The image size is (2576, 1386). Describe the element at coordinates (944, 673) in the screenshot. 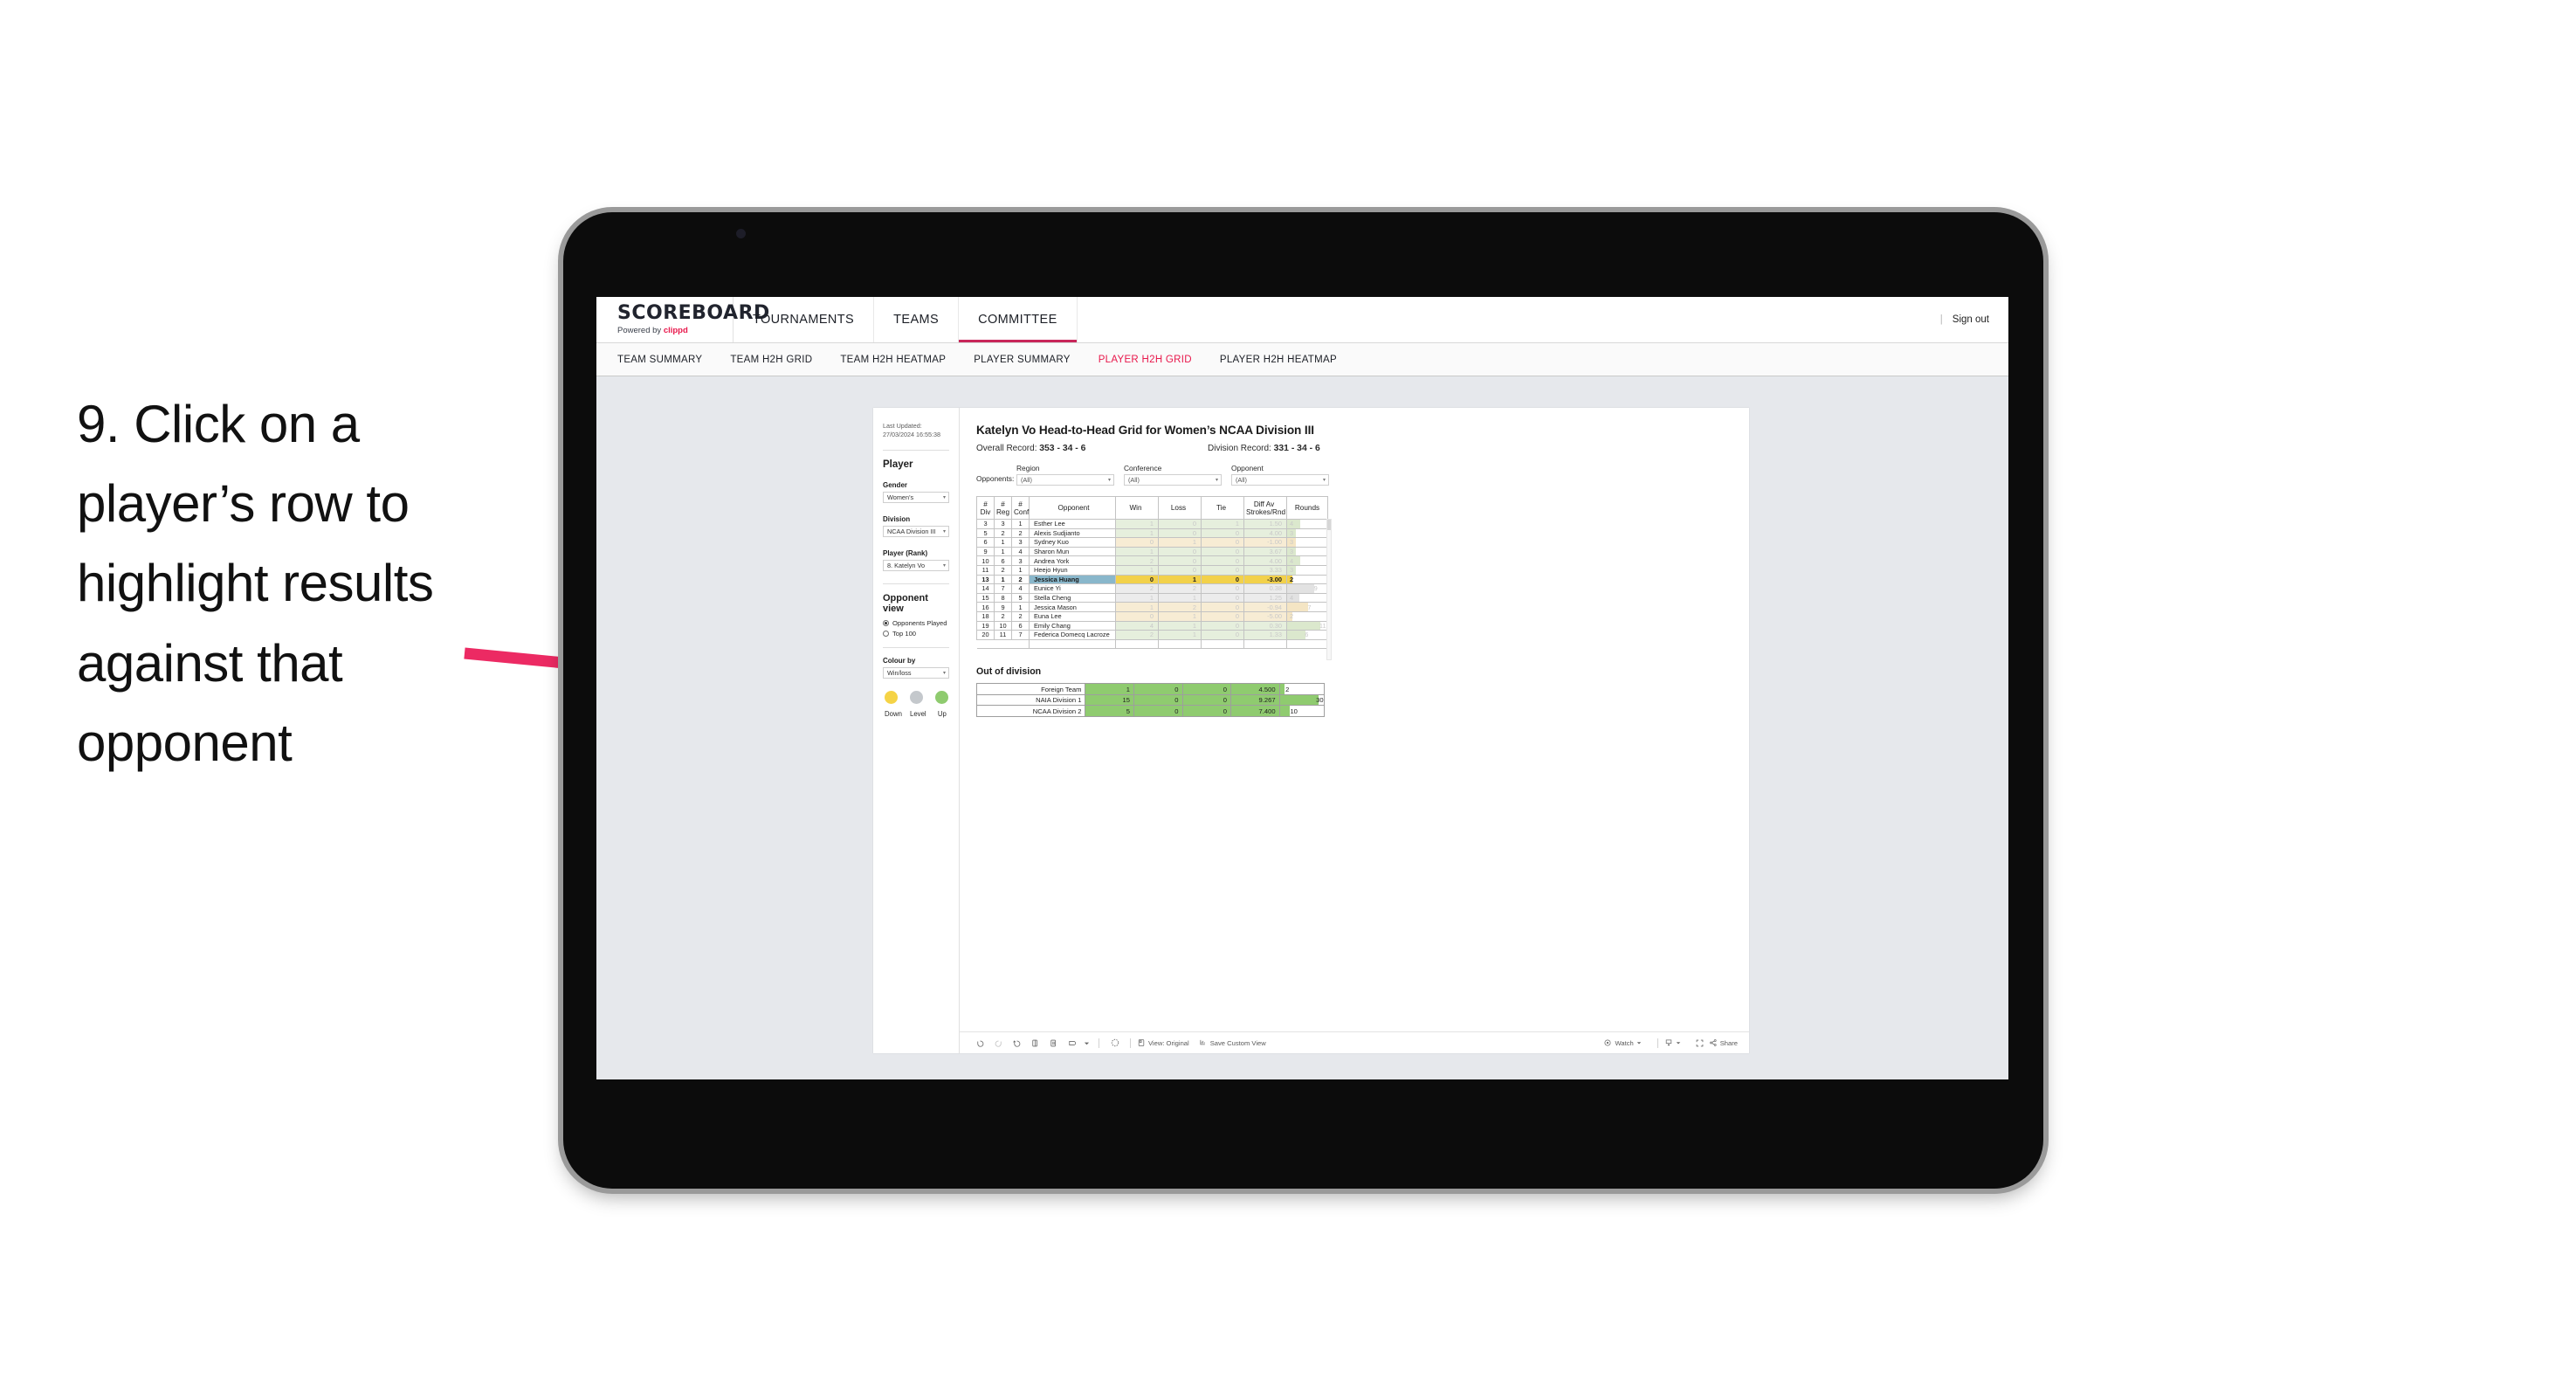

I see `chevron-down-icon: ▾` at that location.